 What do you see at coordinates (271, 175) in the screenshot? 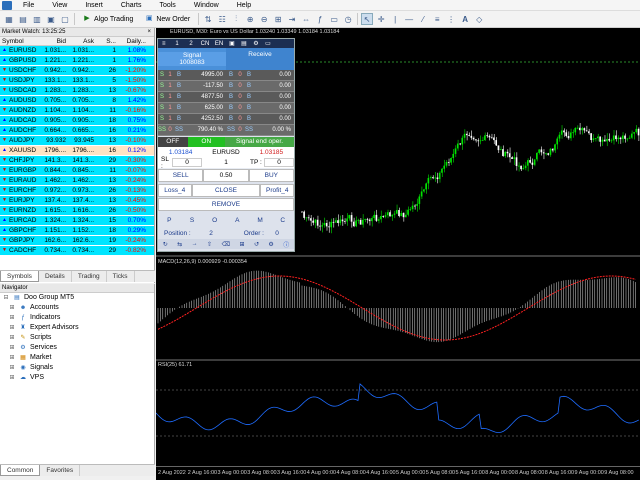
I see `buy-button: BUY` at bounding box center [271, 175].